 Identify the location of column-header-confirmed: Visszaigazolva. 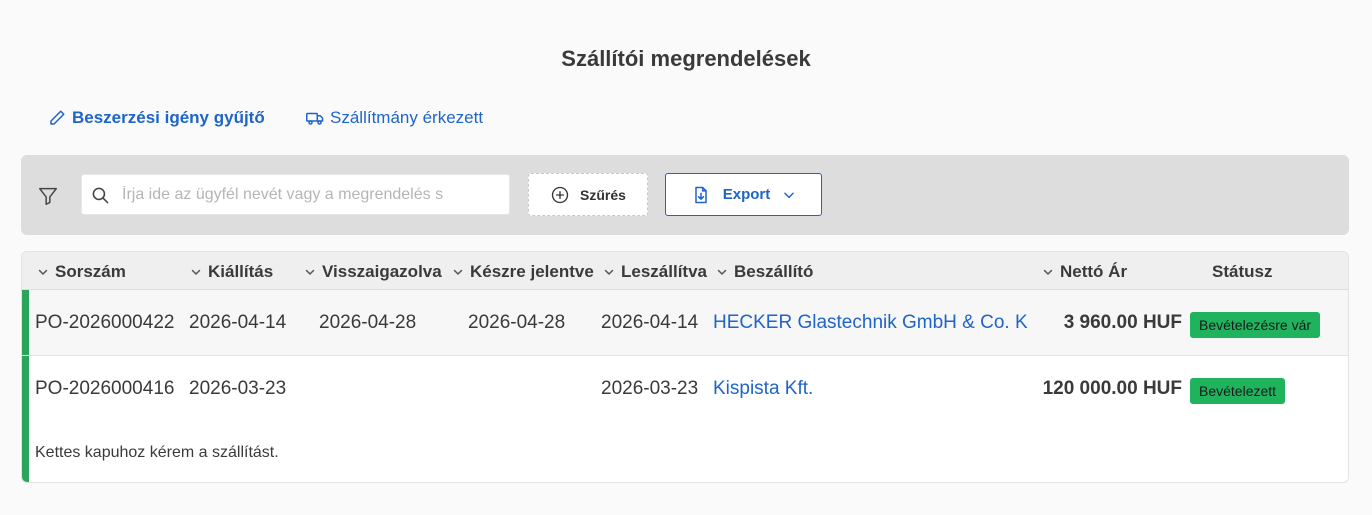
(373, 272).